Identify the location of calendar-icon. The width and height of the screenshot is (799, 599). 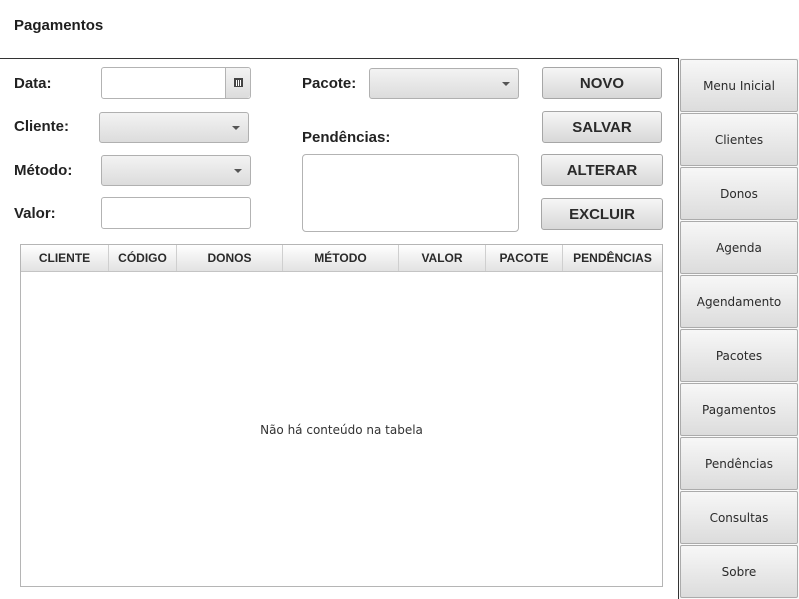
(238, 82).